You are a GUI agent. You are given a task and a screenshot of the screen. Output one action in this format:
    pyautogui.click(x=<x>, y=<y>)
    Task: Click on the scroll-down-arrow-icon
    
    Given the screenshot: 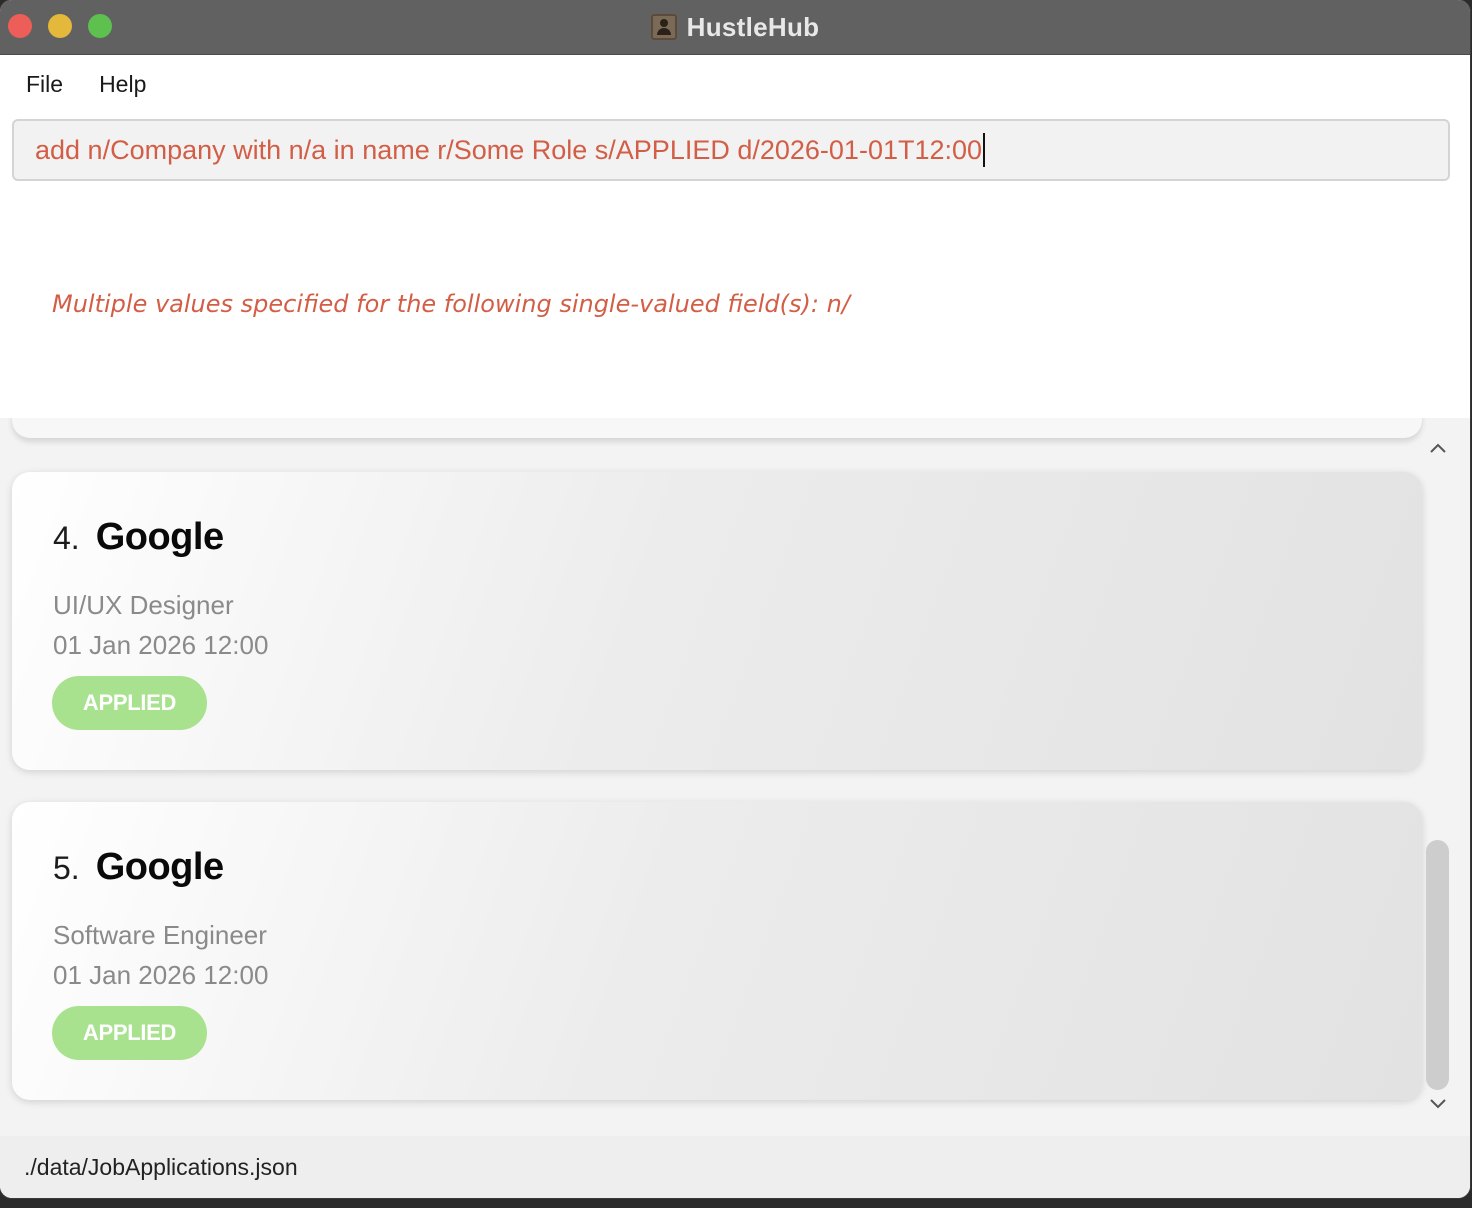 What is the action you would take?
    pyautogui.click(x=1438, y=1104)
    